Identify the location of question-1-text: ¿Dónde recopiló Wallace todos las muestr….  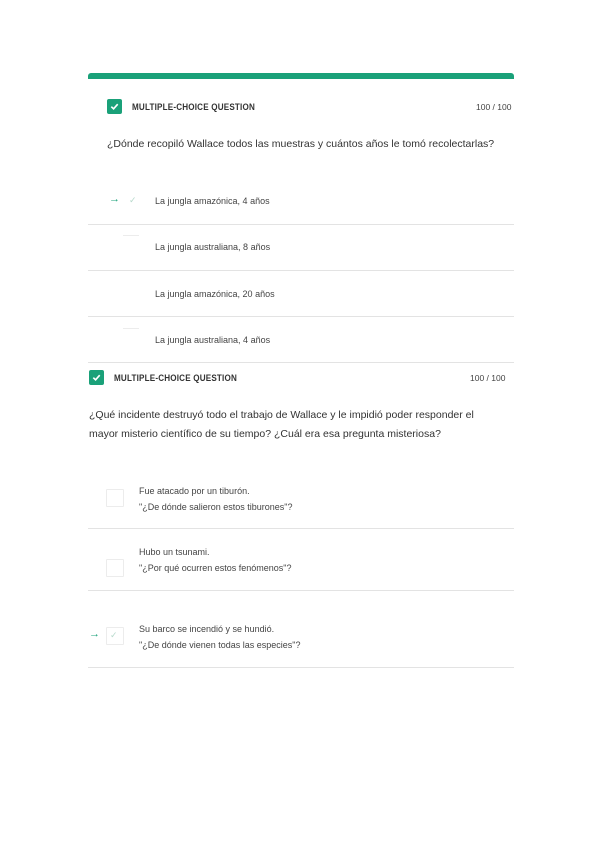
(301, 144).